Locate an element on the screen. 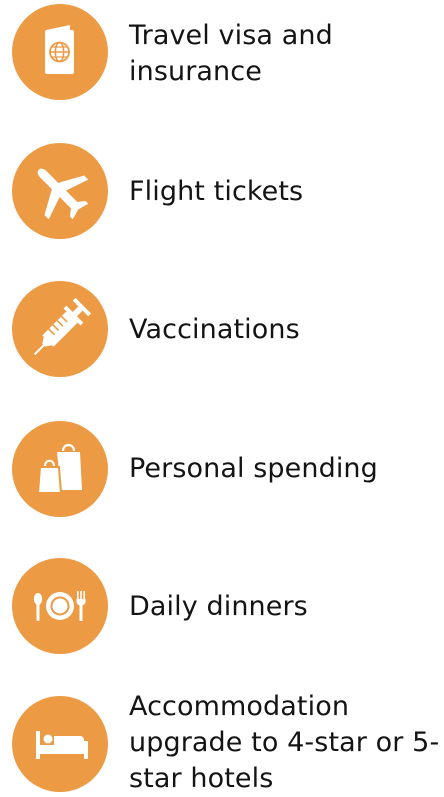  item-label: Vaccinations is located at coordinates (214, 329).